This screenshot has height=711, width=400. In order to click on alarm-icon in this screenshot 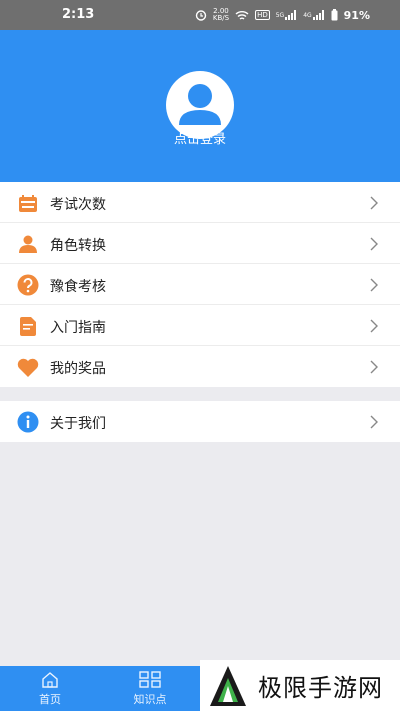, I will do `click(201, 15)`.